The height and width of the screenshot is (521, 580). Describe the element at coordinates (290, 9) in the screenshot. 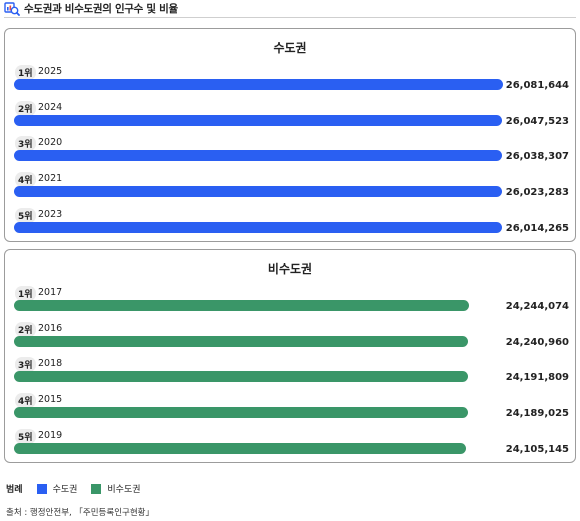

I see `chart-header: 수도권과 비수도권의 인구수 및 비율` at that location.